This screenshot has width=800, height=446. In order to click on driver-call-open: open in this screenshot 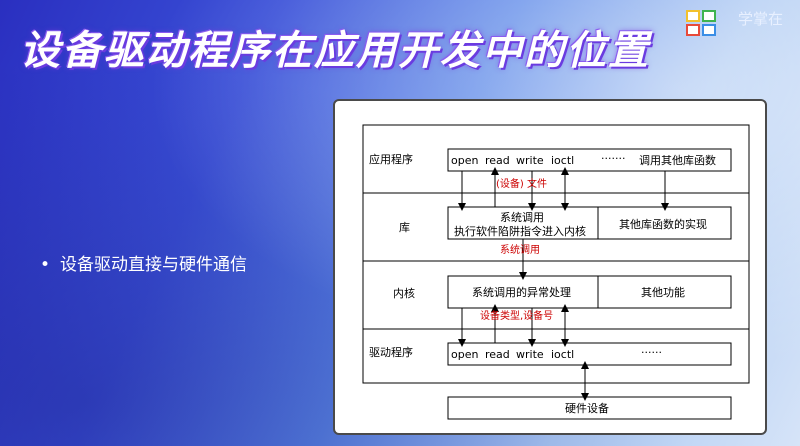, I will do `click(464, 354)`.